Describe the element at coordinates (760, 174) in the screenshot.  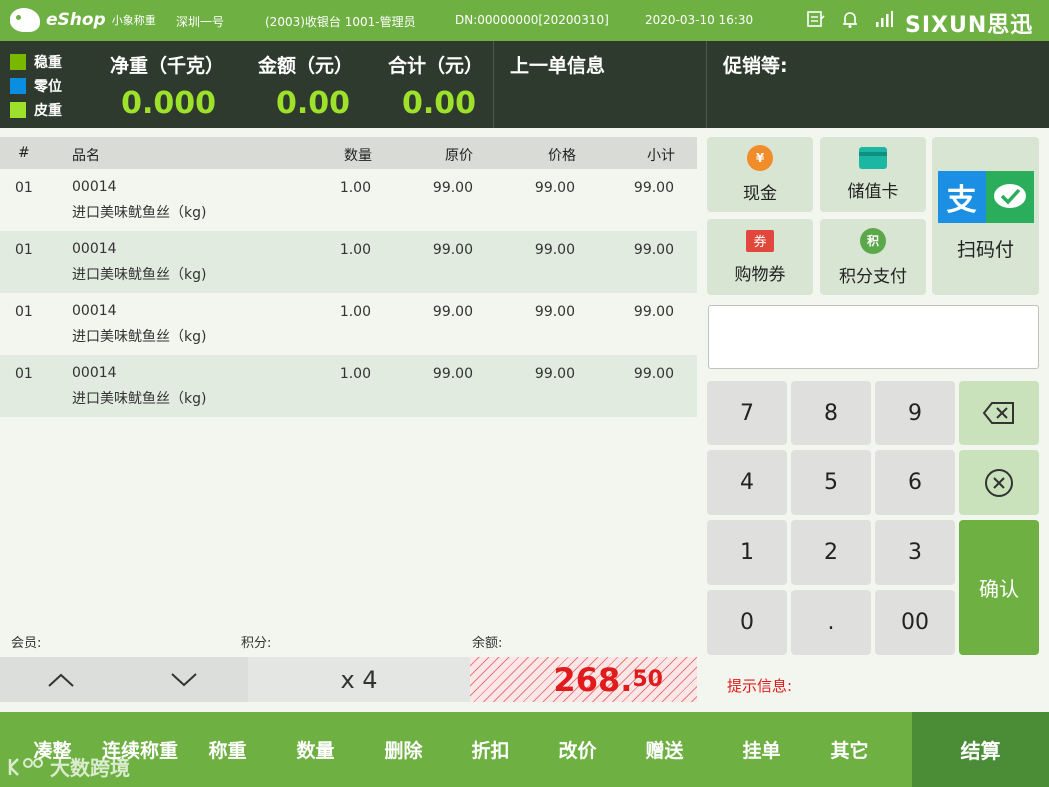
I see `cash-payment-button: ¥ 现金` at that location.